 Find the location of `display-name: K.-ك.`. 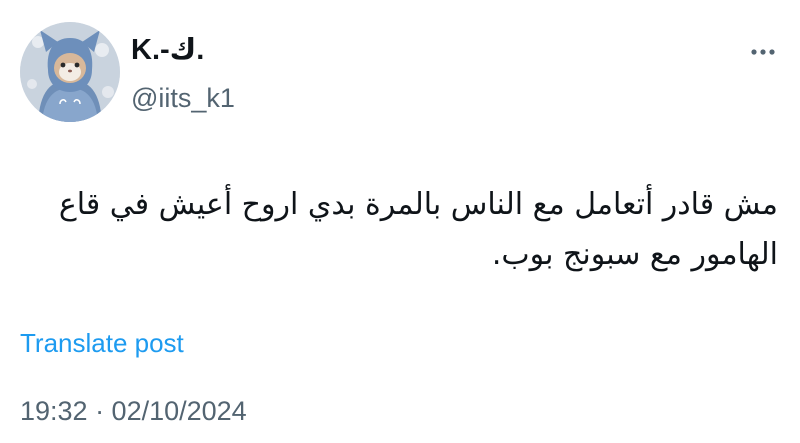

display-name: K.-ك. is located at coordinates (183, 50).